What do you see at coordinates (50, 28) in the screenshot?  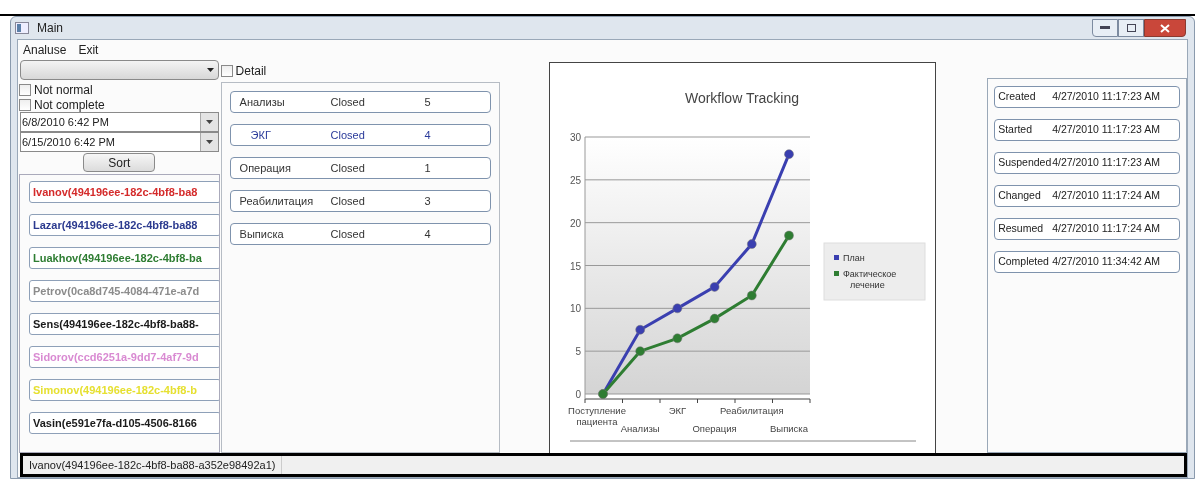 I see `window-title: Main` at bounding box center [50, 28].